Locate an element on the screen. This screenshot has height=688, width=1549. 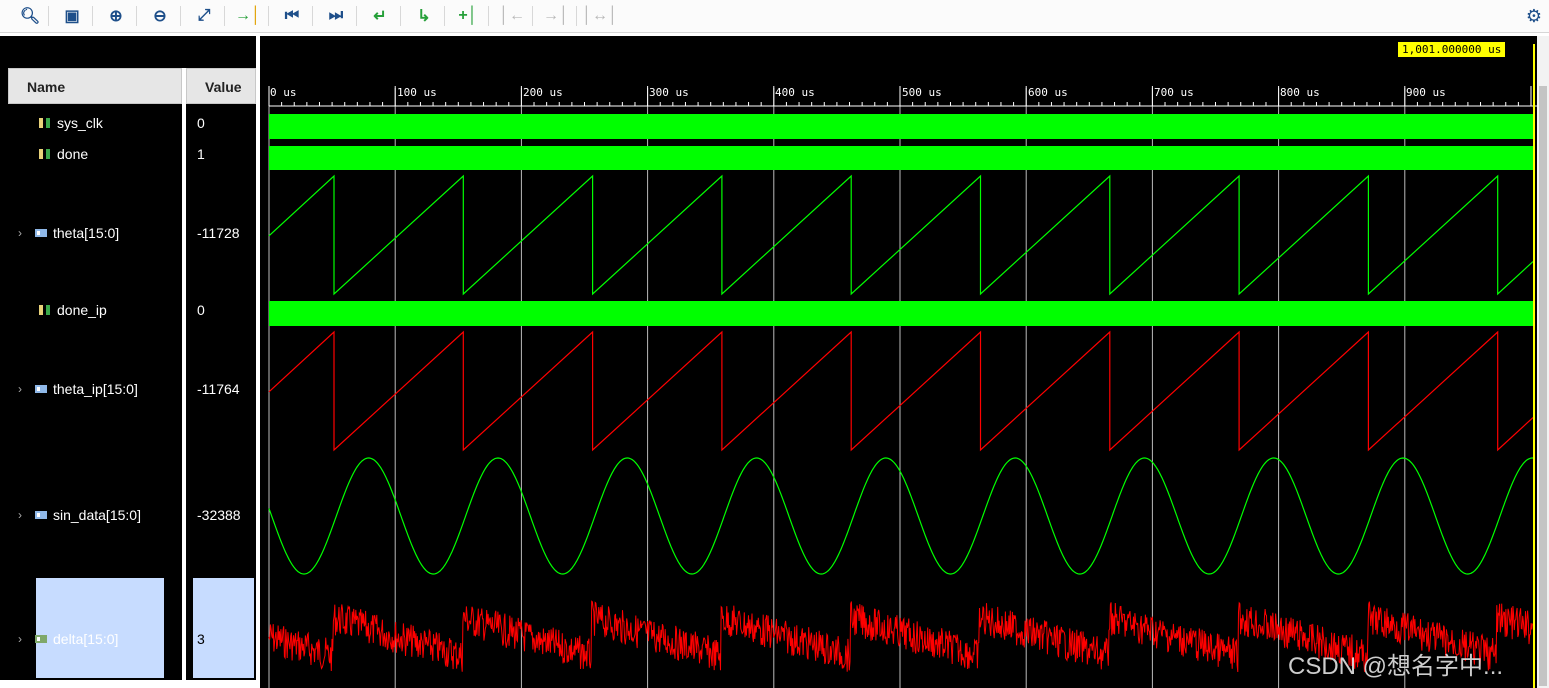
add-marker-icon: +│ is located at coordinates (468, 16).